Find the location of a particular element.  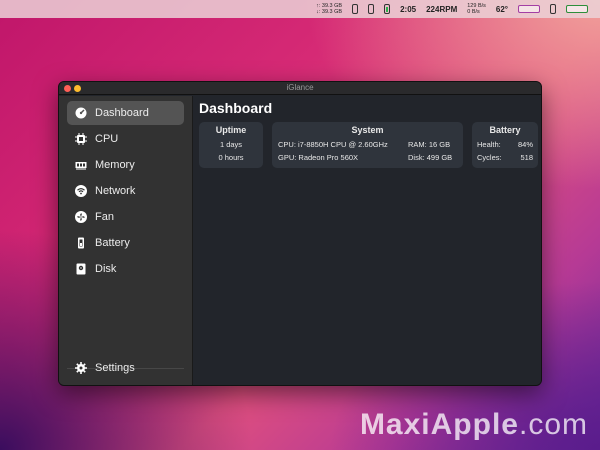

battery-icon is located at coordinates (81, 243).